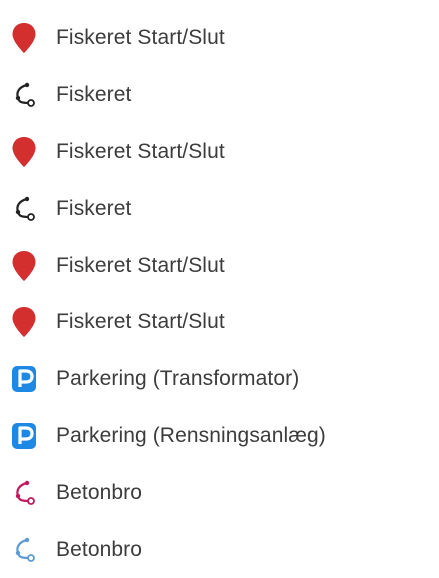  I want to click on legend-item-parkering-transformator: Parkering (Transformator), so click(219, 379).